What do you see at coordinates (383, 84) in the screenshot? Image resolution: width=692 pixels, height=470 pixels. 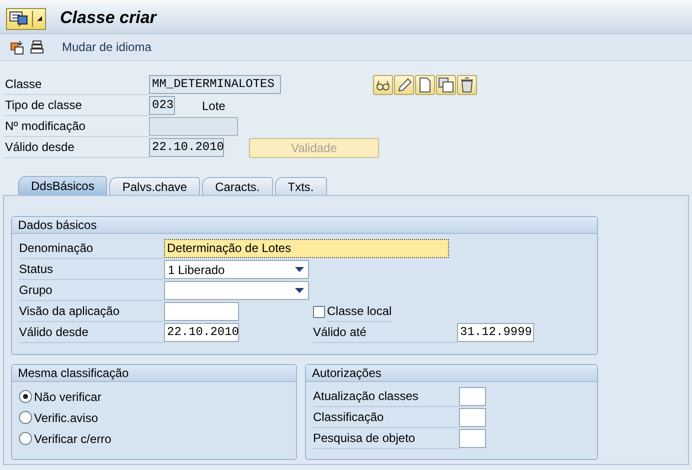 I see `glasses-button` at bounding box center [383, 84].